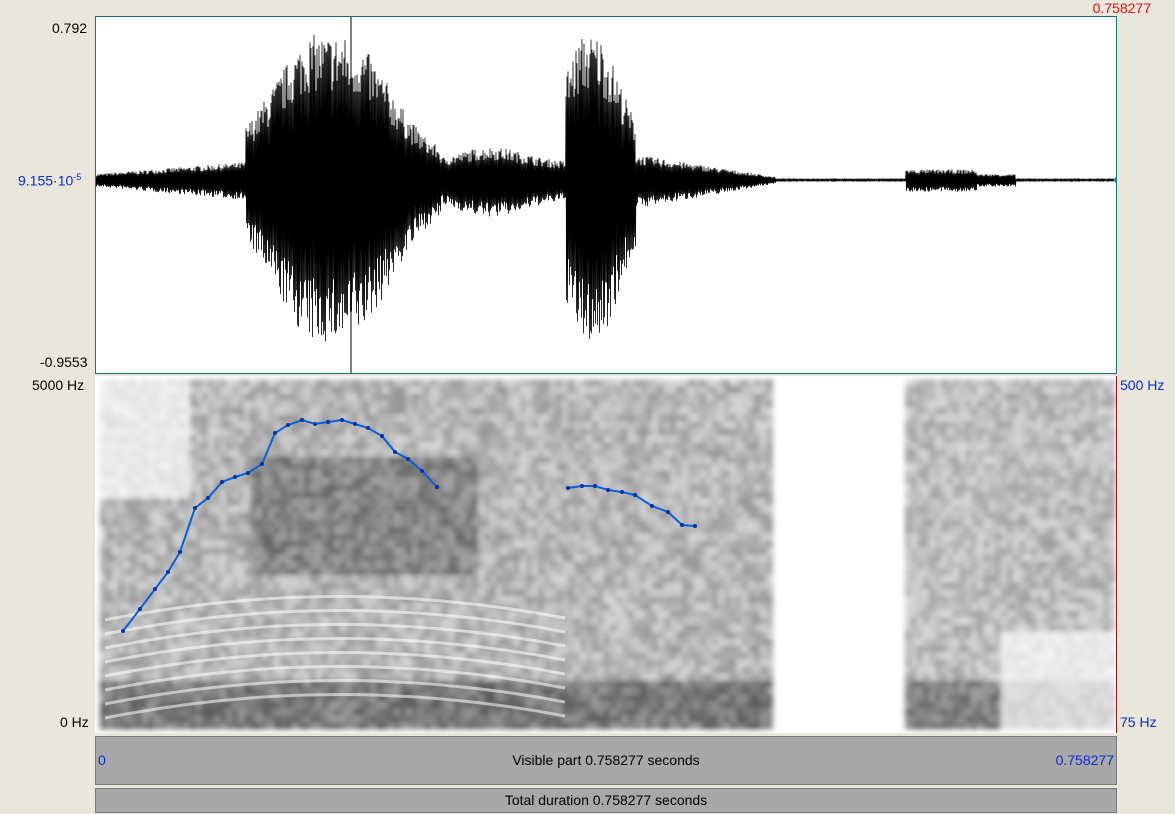 The width and height of the screenshot is (1175, 814). I want to click on pitch-max-label: 500 Hz, so click(1142, 385).